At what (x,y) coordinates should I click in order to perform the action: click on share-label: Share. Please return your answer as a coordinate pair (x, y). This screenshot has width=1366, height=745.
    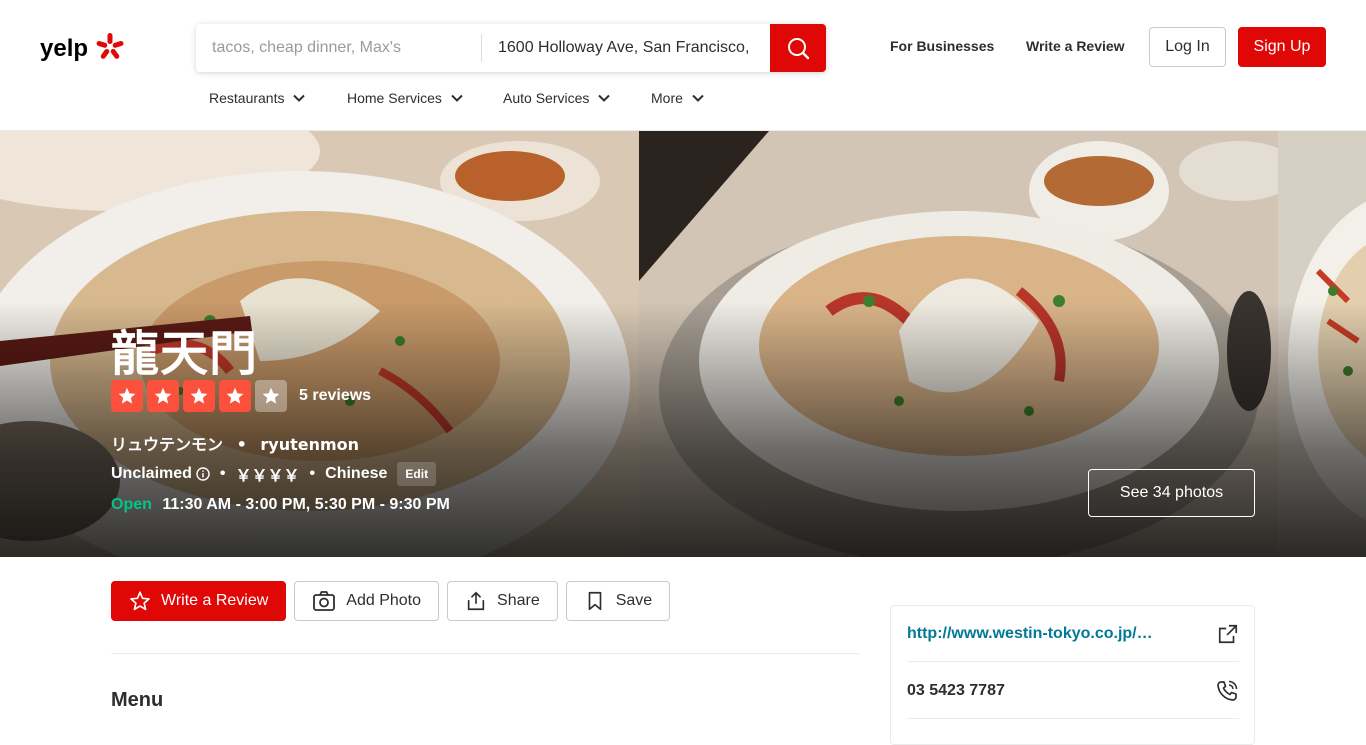
    Looking at the image, I should click on (518, 600).